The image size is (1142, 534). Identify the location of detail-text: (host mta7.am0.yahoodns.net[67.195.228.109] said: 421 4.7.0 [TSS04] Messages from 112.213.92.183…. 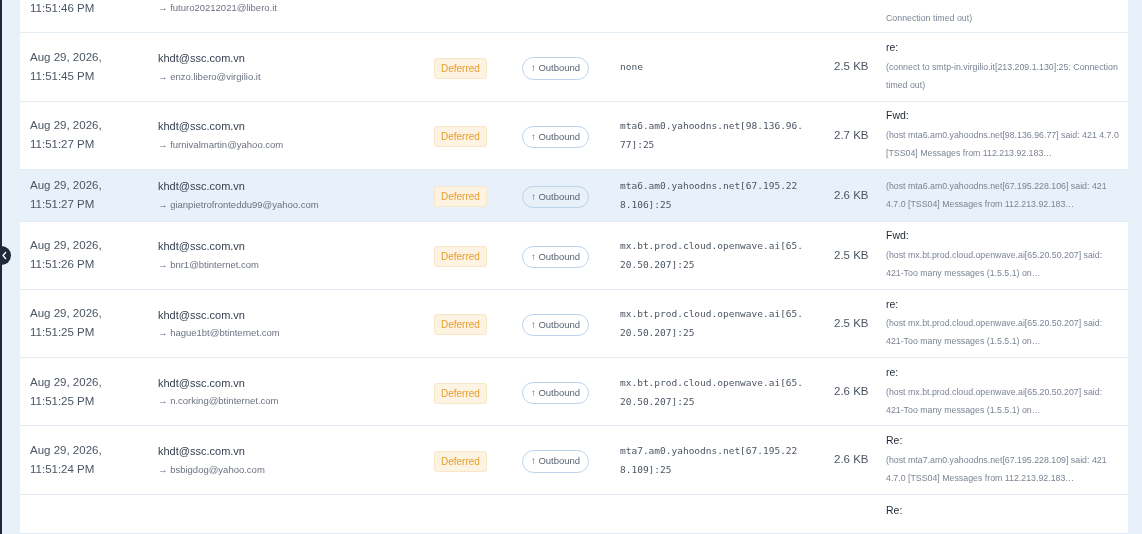
(997, 469).